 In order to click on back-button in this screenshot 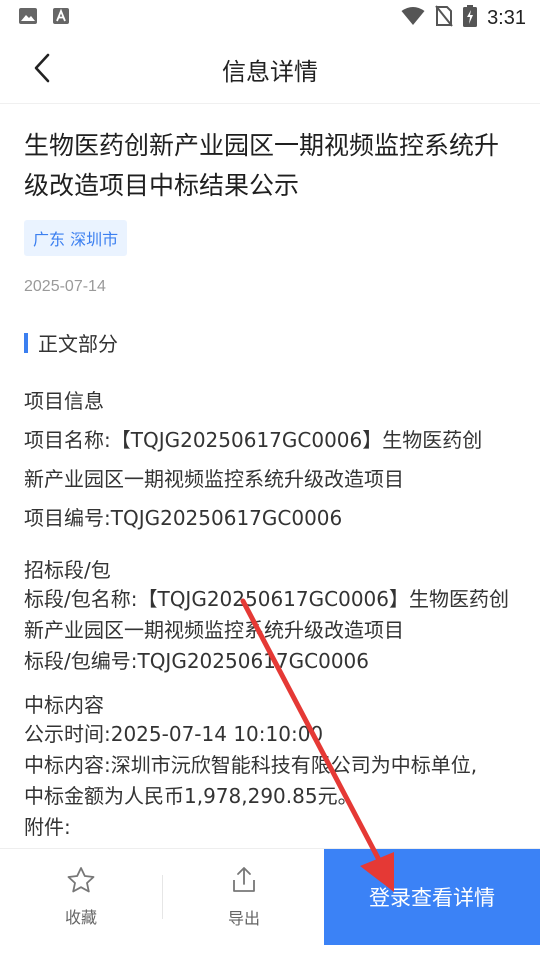, I will do `click(42, 70)`.